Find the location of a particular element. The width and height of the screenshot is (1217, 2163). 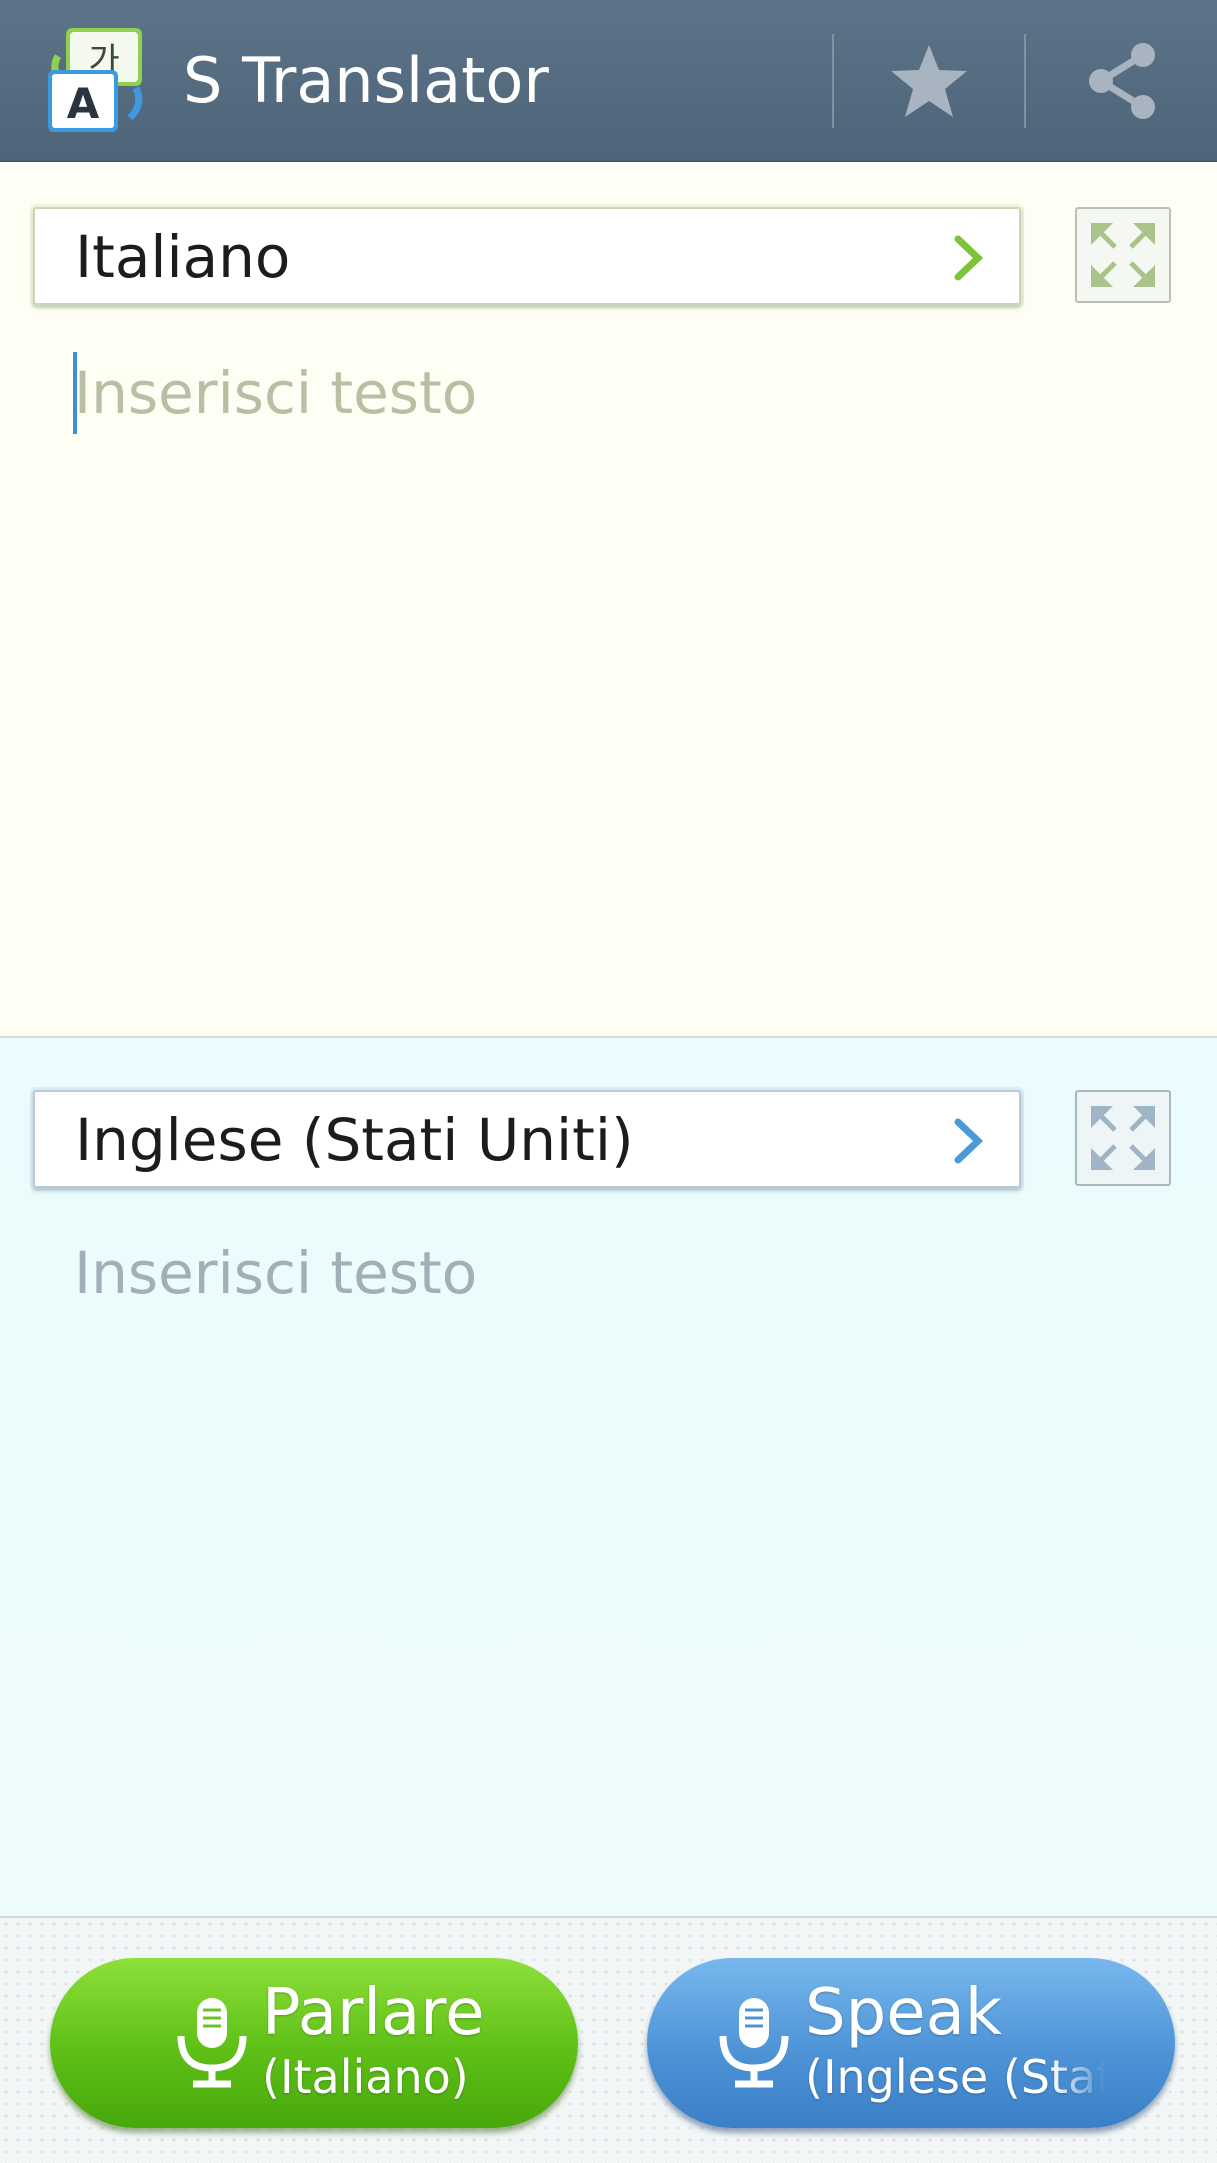

share-icon is located at coordinates (1121, 81).